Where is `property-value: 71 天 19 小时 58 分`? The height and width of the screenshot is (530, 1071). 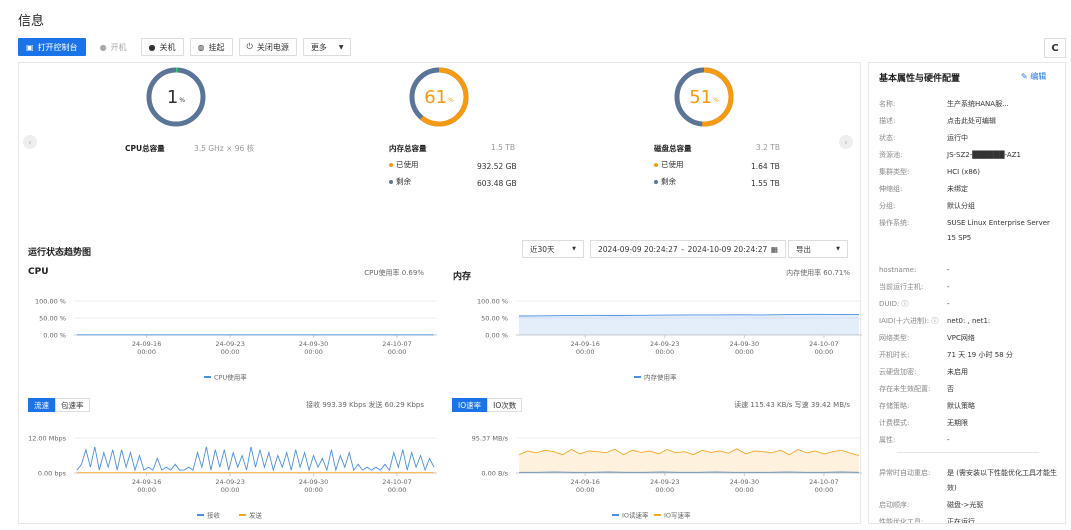 property-value: 71 天 19 小时 58 分 is located at coordinates (980, 355).